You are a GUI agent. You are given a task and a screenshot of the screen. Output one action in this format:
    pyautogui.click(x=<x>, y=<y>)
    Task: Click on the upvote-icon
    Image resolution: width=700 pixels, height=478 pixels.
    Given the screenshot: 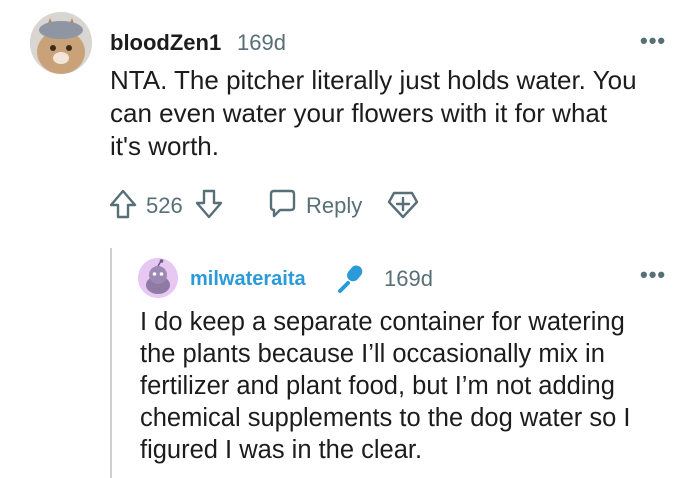 What is the action you would take?
    pyautogui.click(x=123, y=204)
    